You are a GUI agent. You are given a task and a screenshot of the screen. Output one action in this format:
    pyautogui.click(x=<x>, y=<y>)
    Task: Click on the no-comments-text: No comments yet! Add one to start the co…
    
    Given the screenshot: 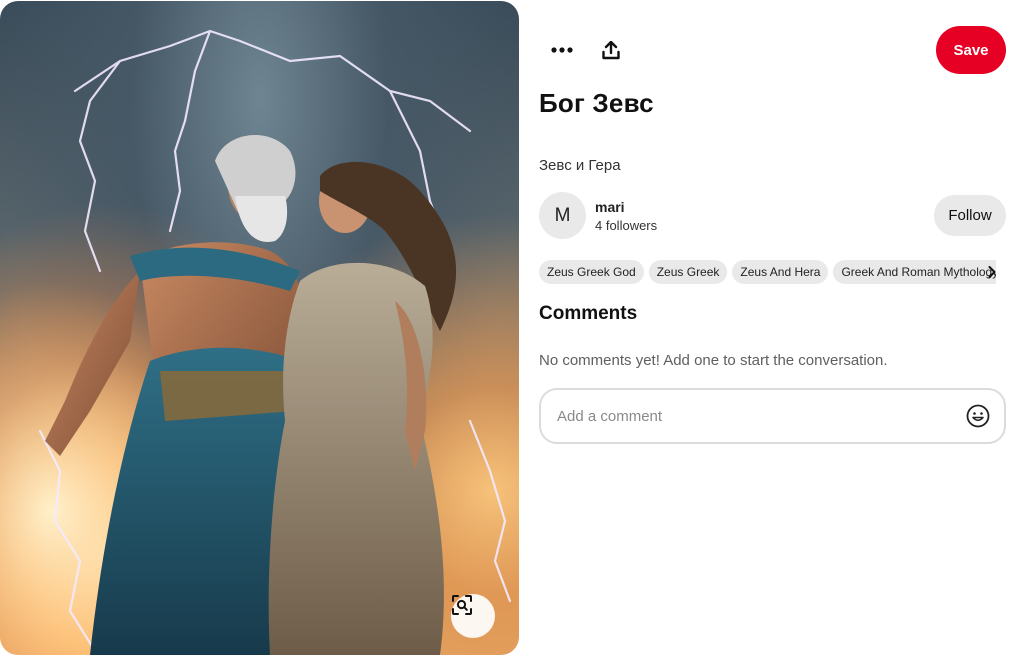 What is the action you would take?
    pyautogui.click(x=713, y=360)
    